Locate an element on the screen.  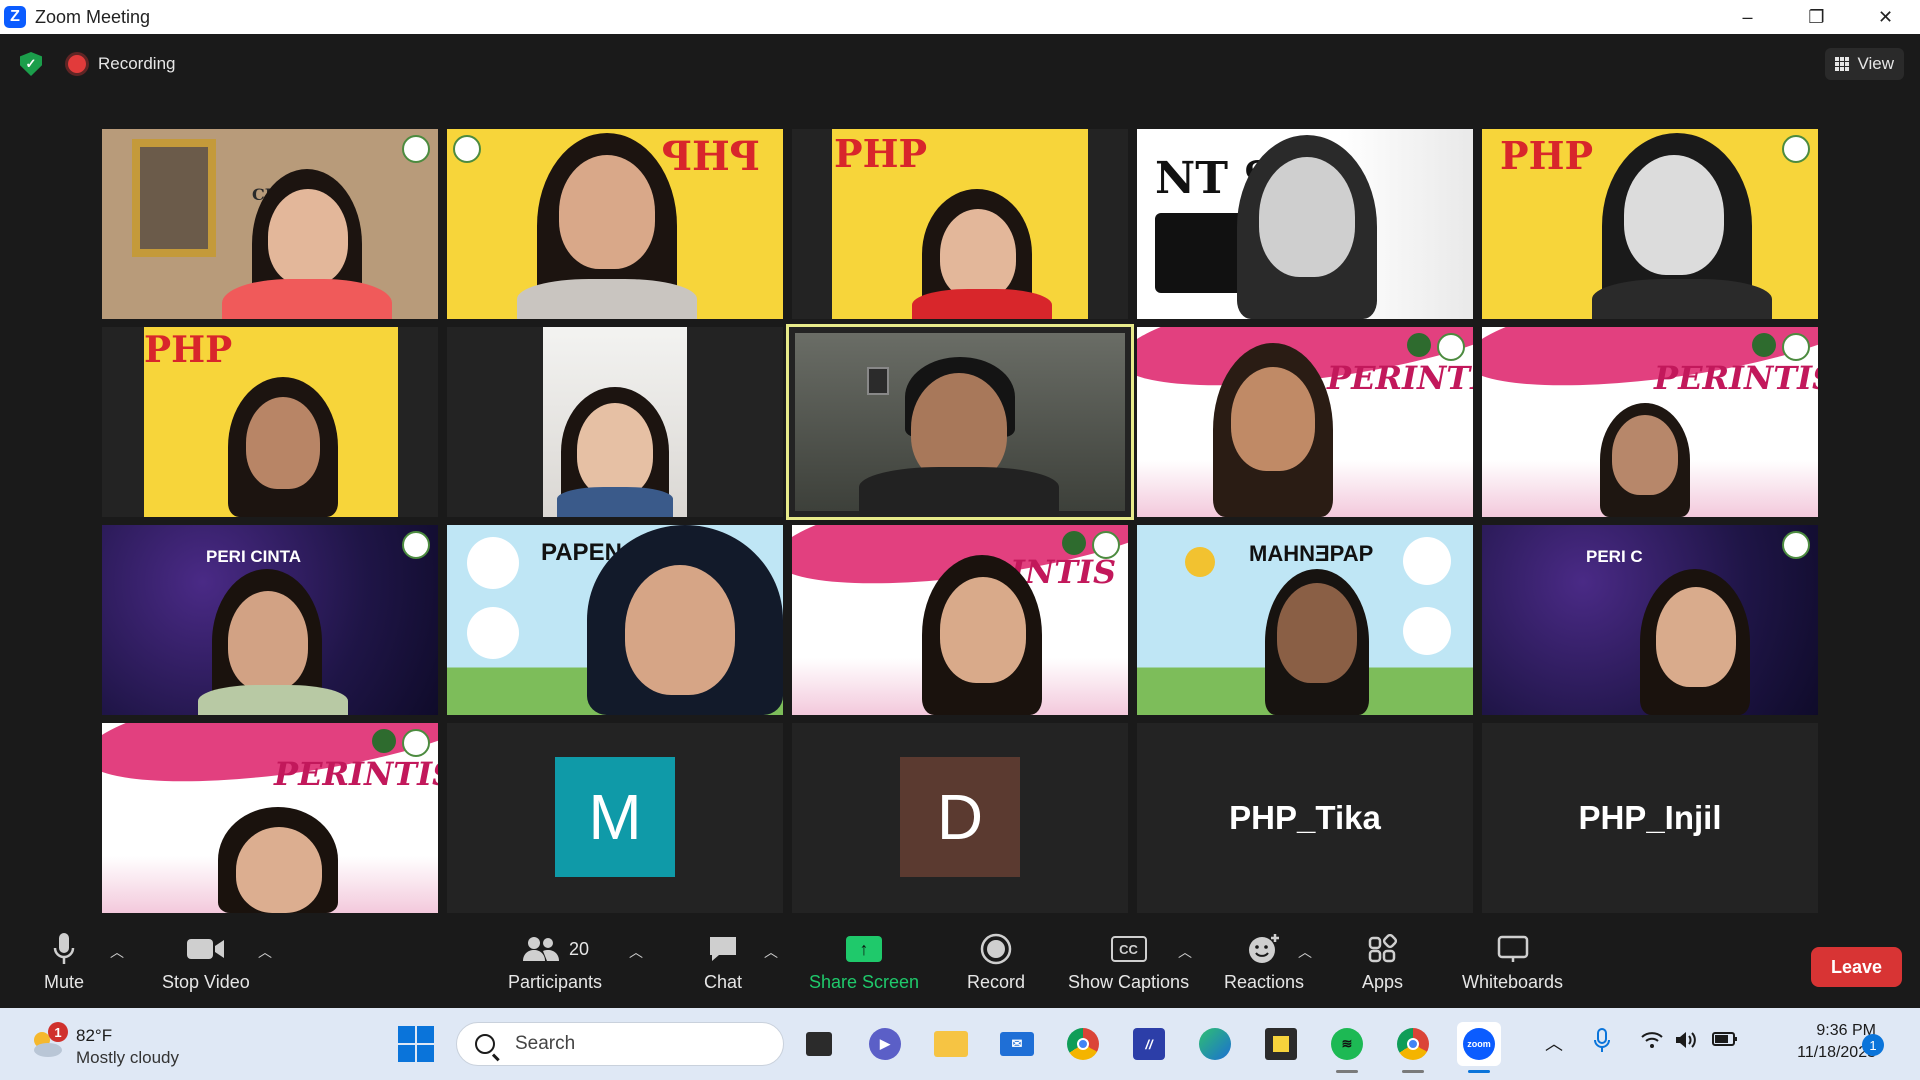
video-tile: INTIS is located at coordinates (960, 620).